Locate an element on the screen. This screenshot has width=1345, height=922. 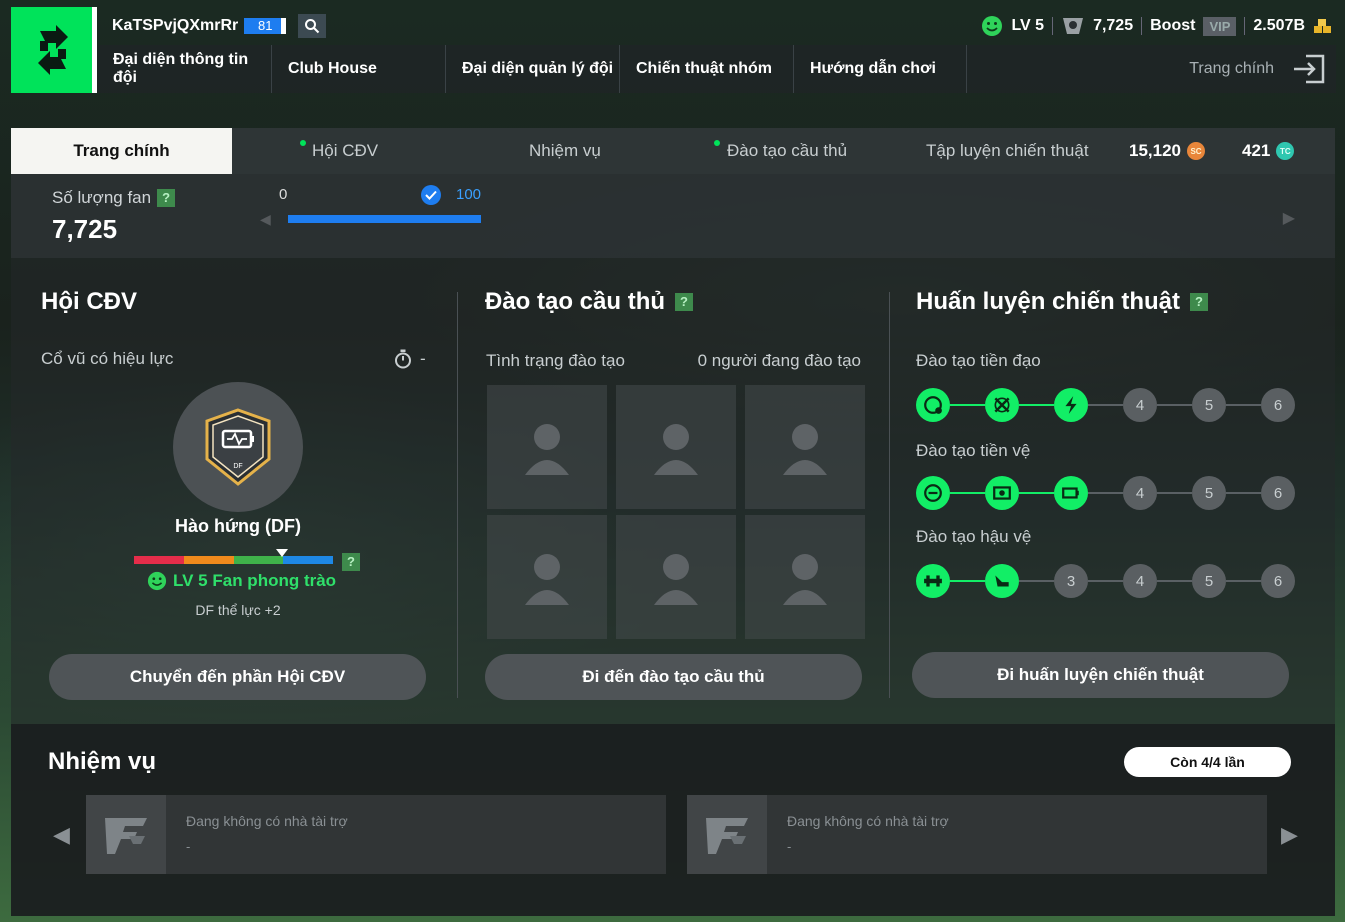
fan-count-label: Số lượng fan ? is located at coordinates (114, 198).